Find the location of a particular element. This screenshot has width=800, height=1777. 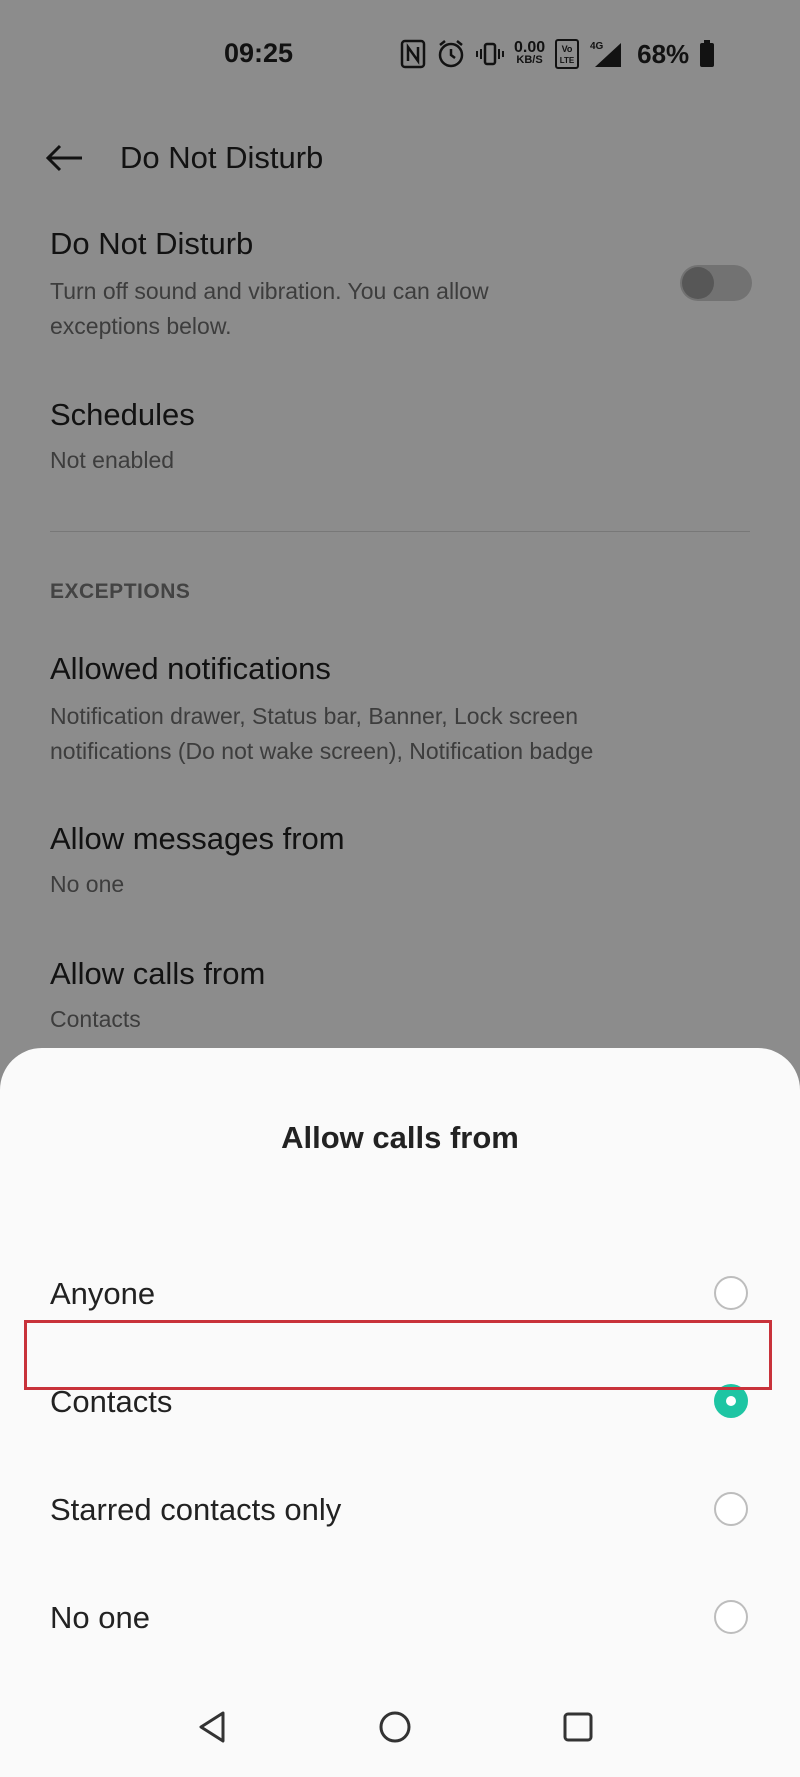

option-label: Anyone is located at coordinates (103, 1293).